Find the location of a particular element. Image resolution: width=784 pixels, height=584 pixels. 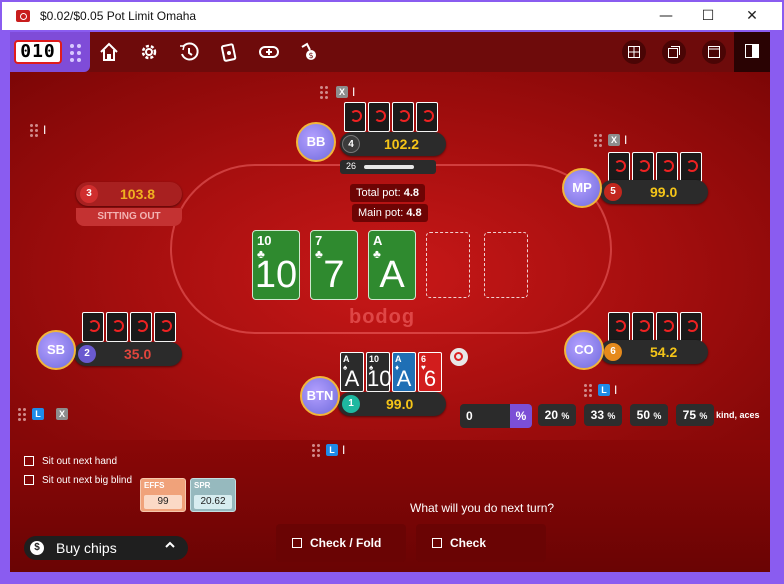

bet-preset-50: 50 % is located at coordinates (649, 415).